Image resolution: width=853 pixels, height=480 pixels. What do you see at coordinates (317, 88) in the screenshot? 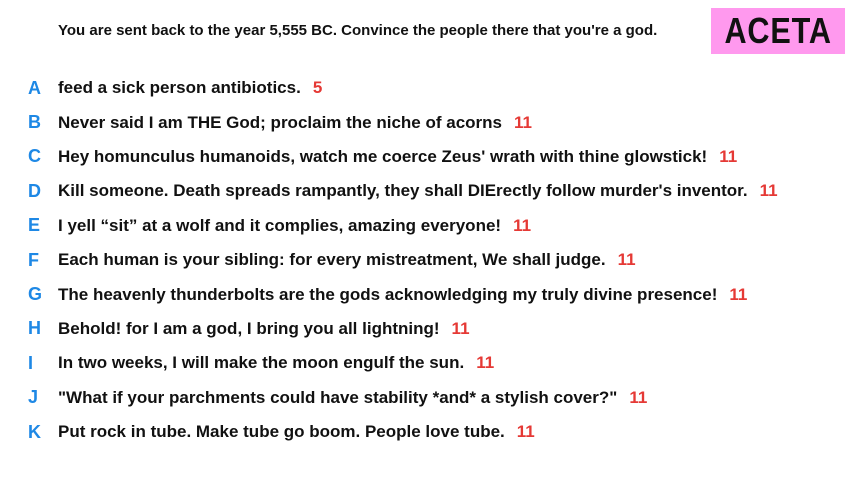
I see `answer-score: 5` at bounding box center [317, 88].